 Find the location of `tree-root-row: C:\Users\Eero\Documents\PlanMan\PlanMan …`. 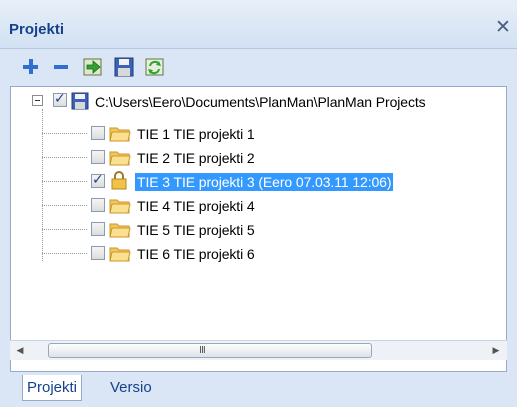

tree-root-row: C:\Users\Eero\Documents\PlanMan\PlanMan … is located at coordinates (258, 102).